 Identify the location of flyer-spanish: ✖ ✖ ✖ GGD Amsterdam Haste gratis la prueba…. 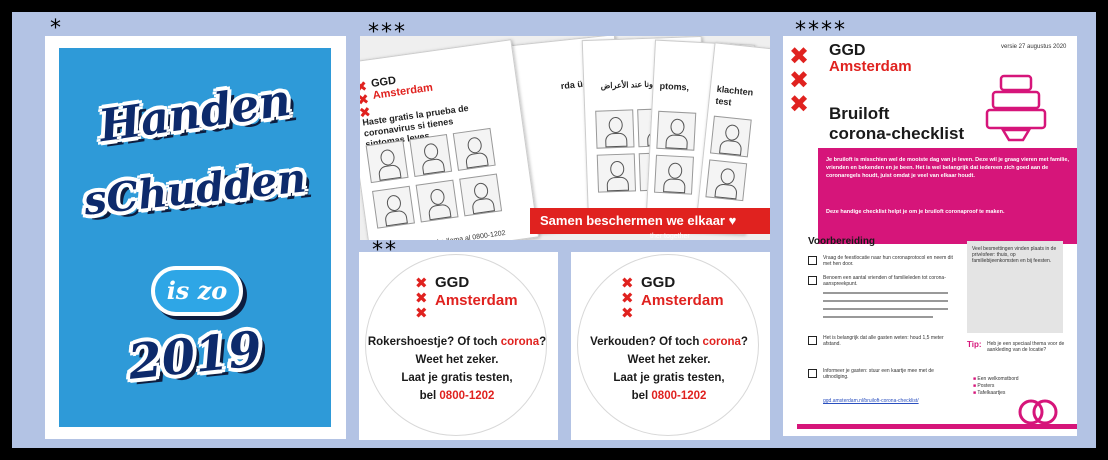
(450, 139).